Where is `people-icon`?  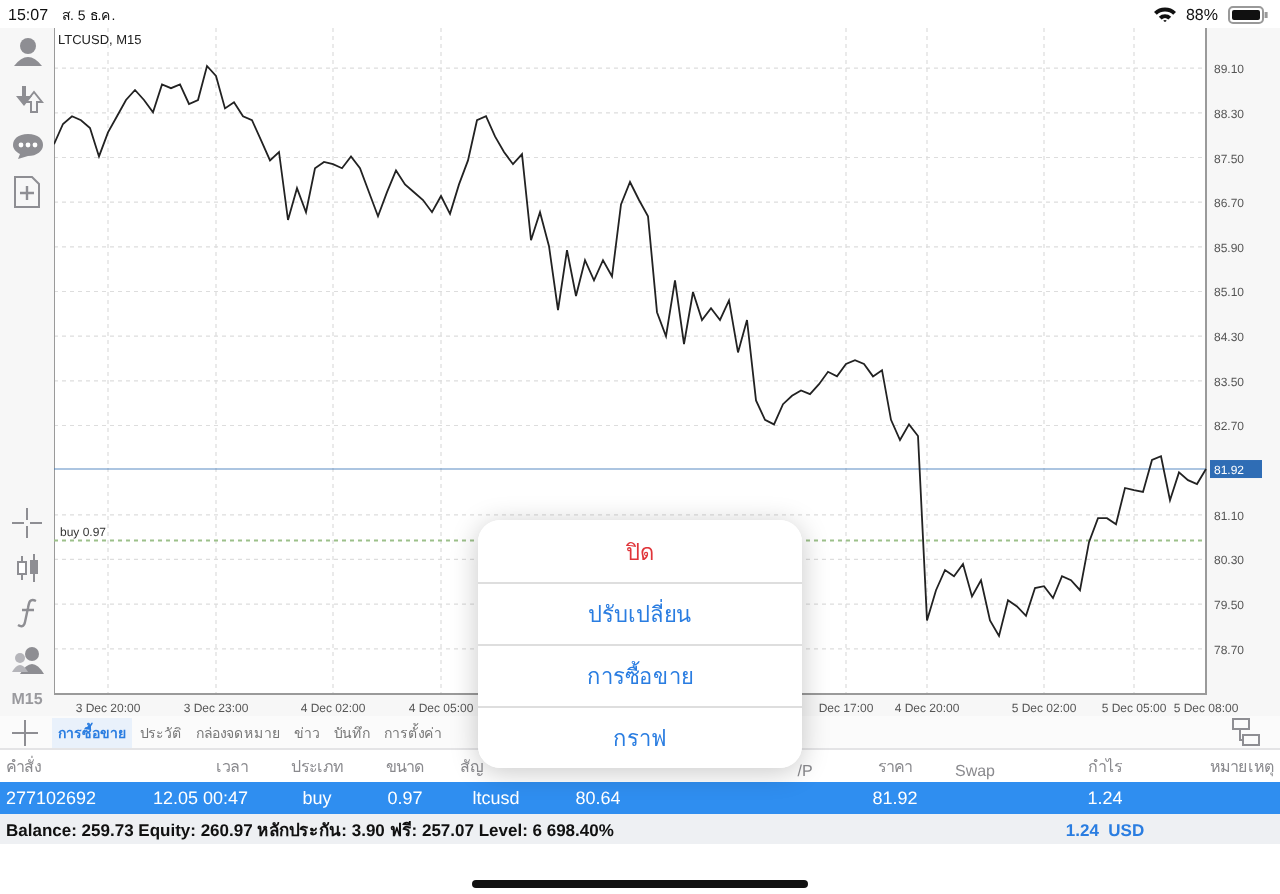 people-icon is located at coordinates (27, 659).